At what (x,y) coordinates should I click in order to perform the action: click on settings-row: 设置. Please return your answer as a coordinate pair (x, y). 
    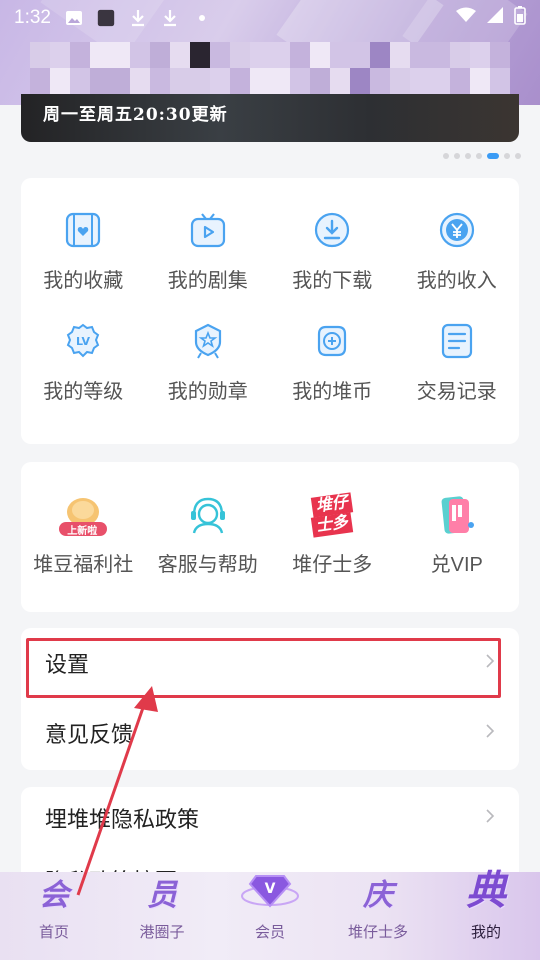
    Looking at the image, I should click on (270, 663).